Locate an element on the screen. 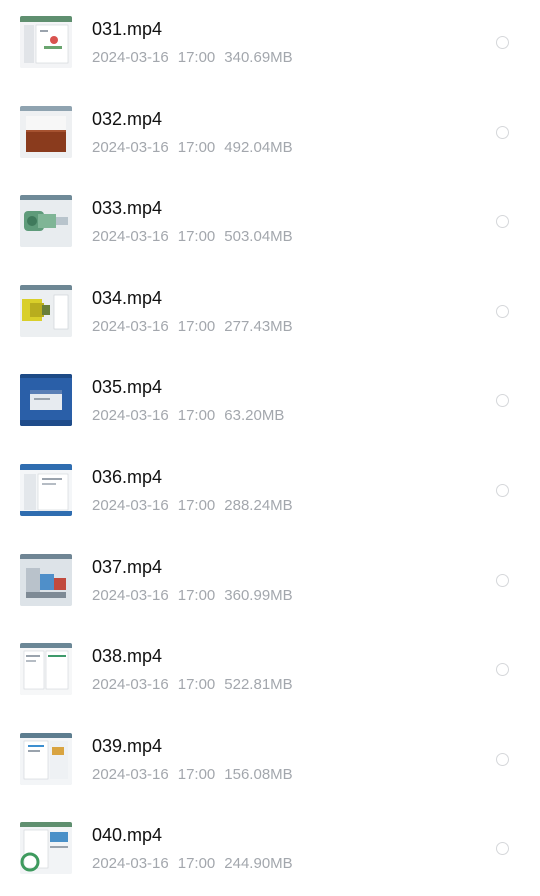  list-item: 031.mp4 2024-03-16 17:00 340.69MB is located at coordinates (270, 45).